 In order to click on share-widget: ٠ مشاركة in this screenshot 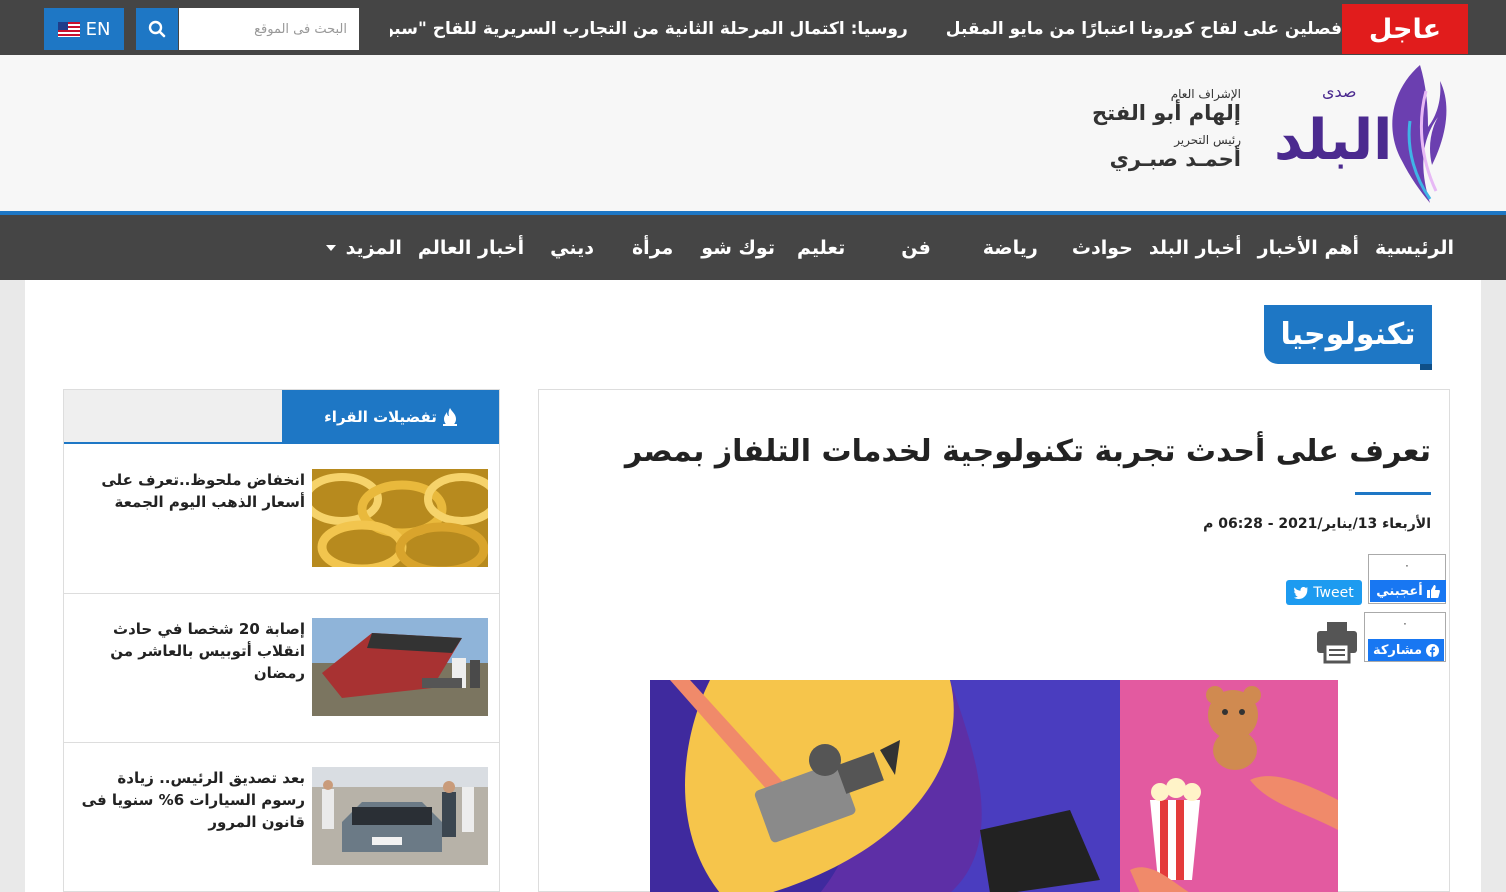, I will do `click(1405, 637)`.